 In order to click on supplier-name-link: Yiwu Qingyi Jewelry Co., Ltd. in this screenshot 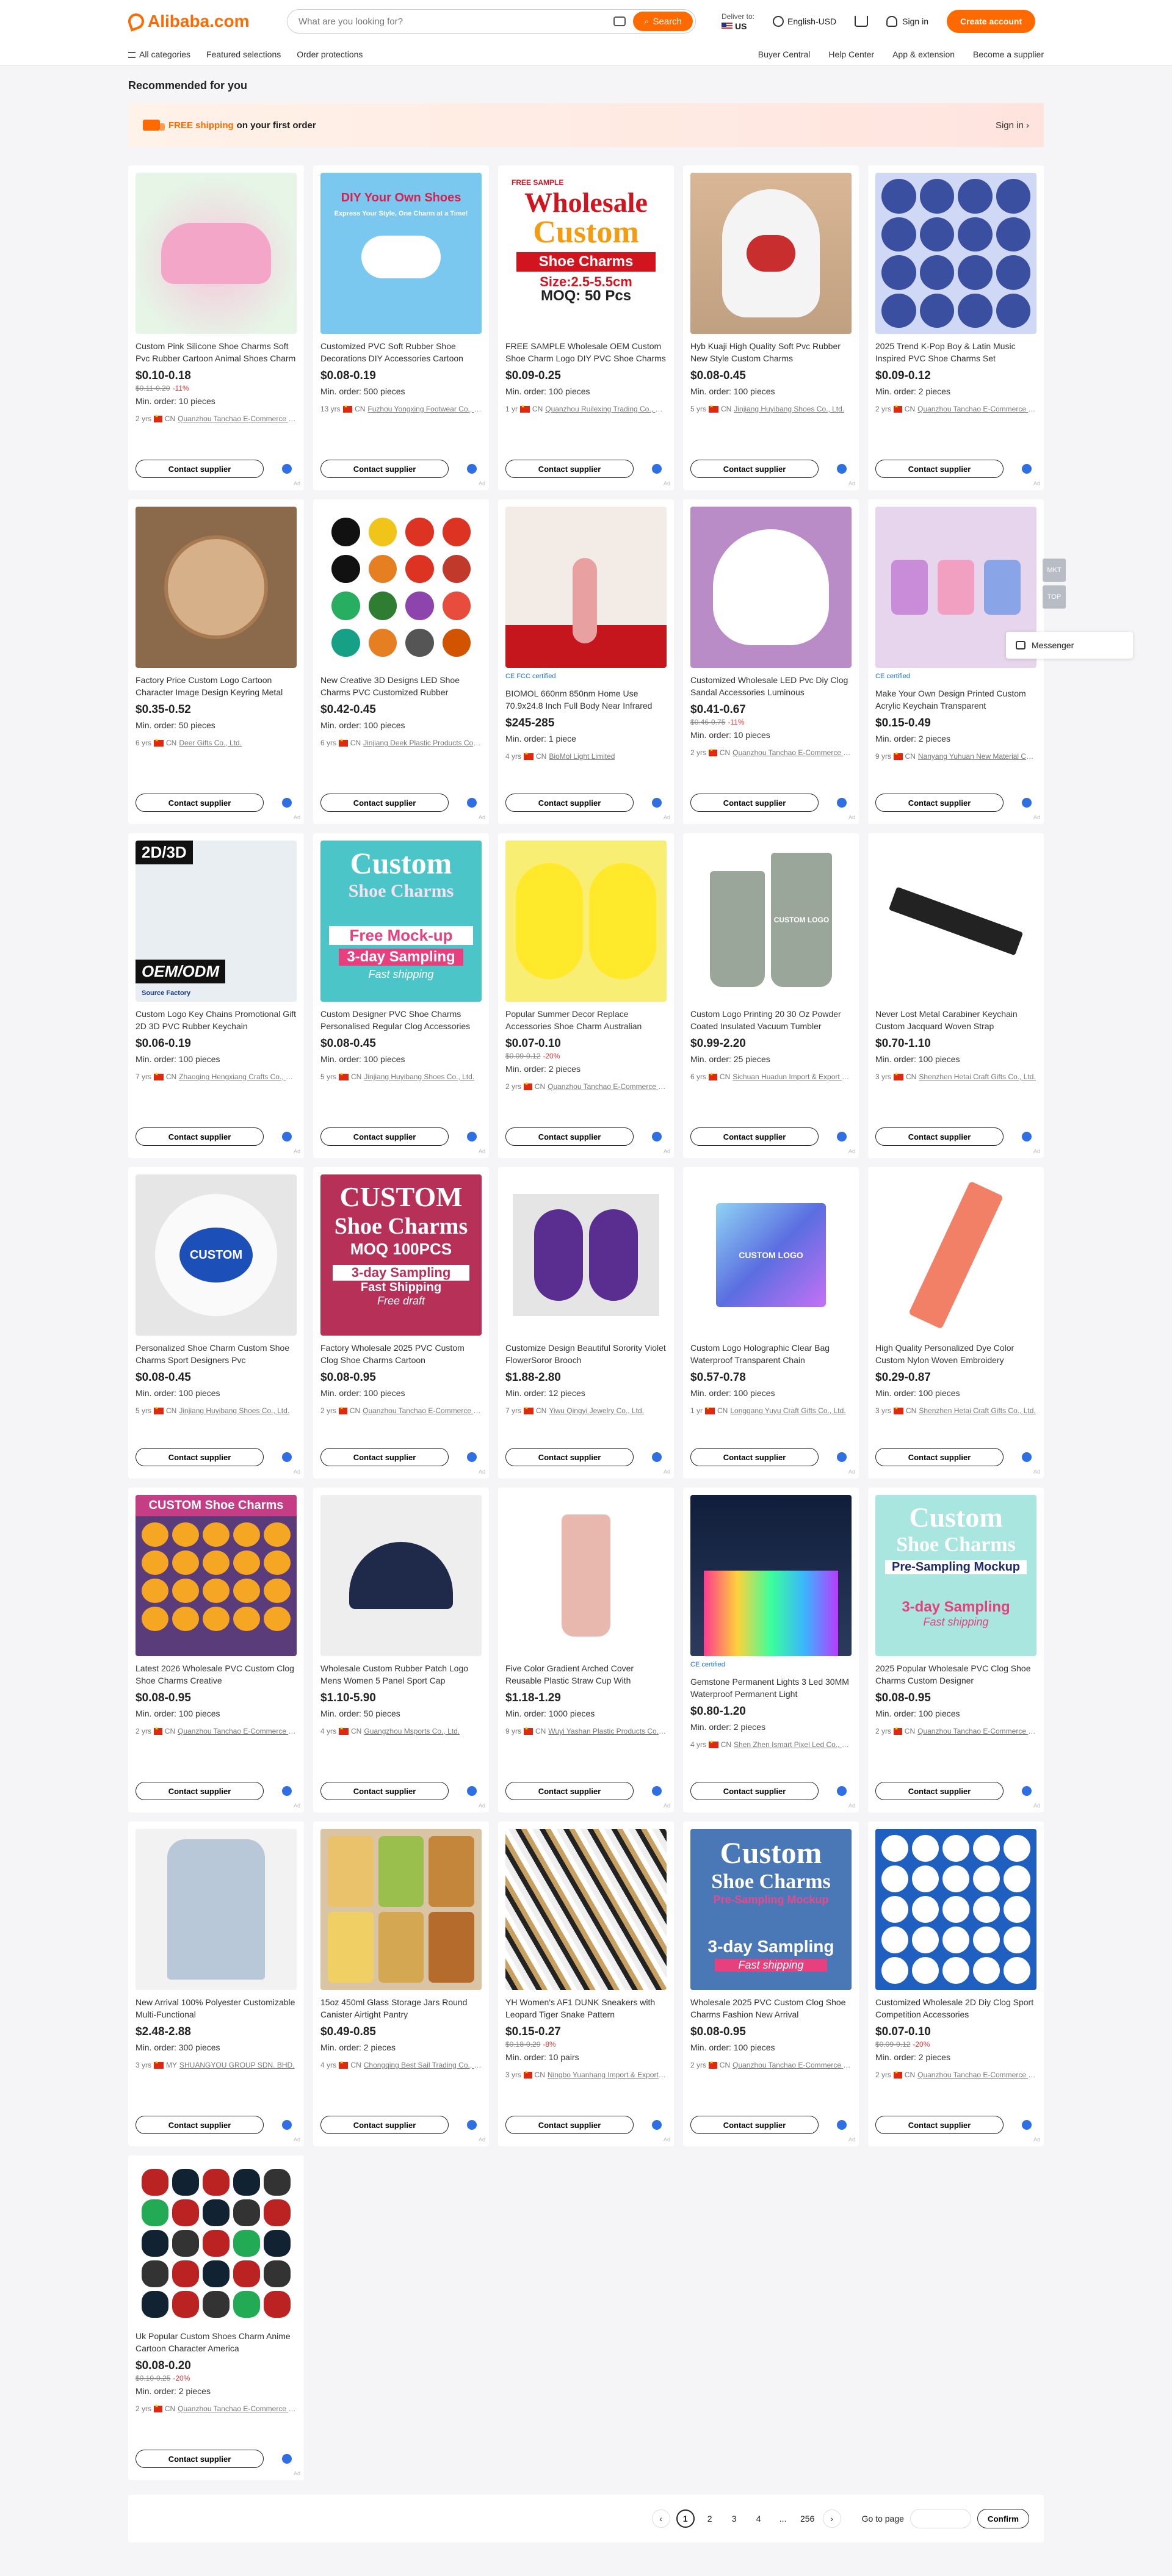, I will do `click(596, 1410)`.